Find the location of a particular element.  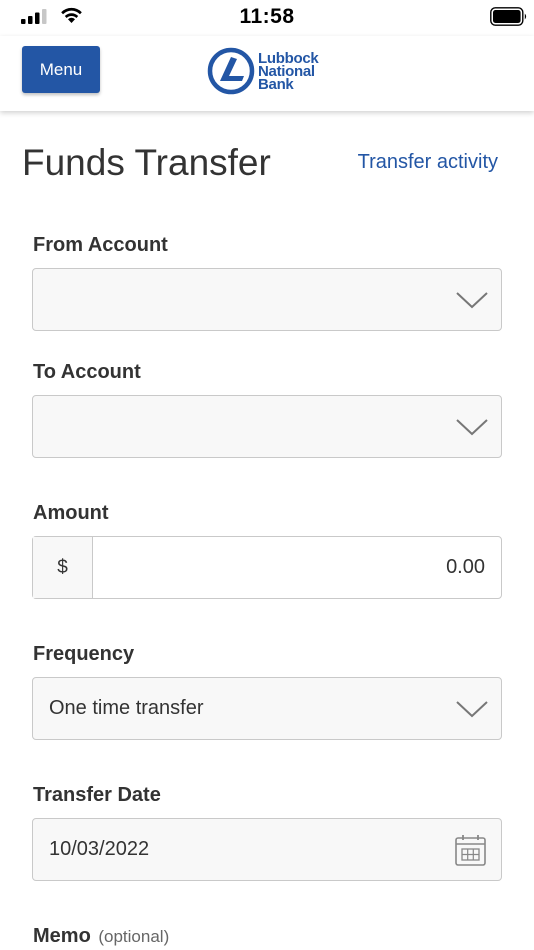

page-title: Funds Transfer is located at coordinates (146, 162).